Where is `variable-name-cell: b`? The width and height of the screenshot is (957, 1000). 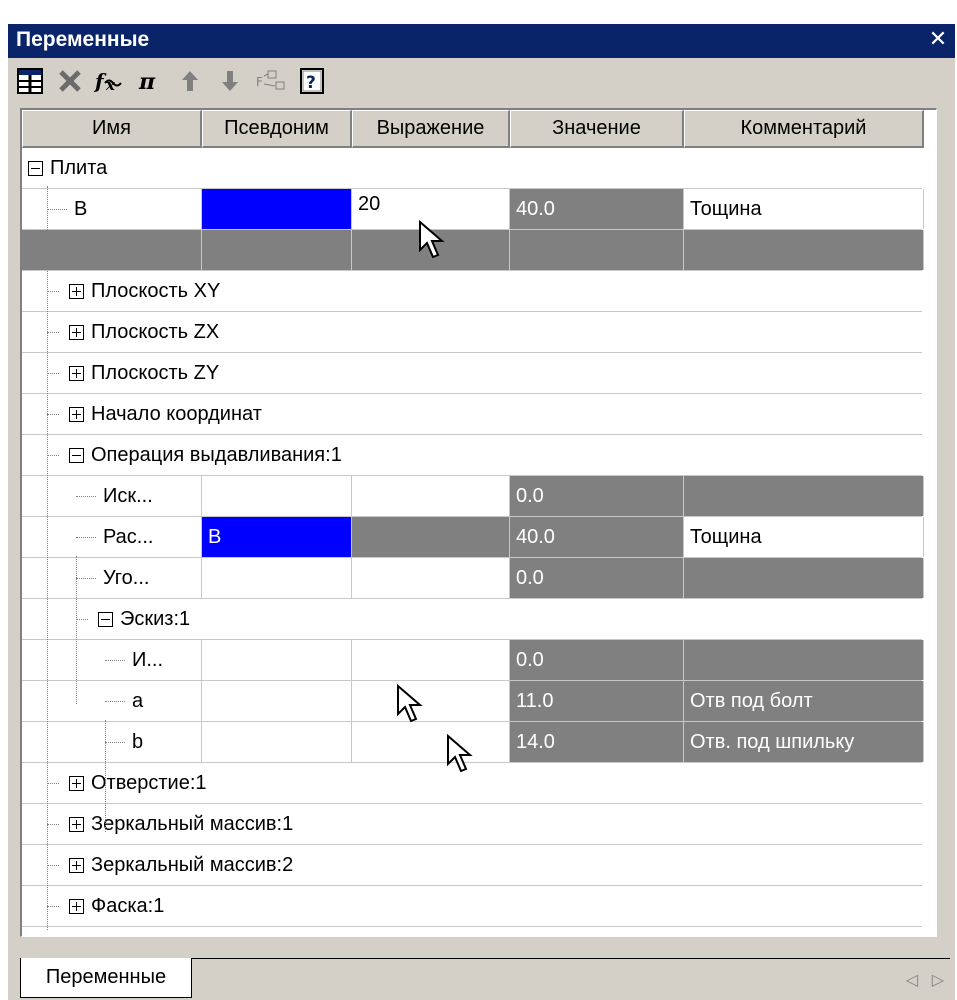 variable-name-cell: b is located at coordinates (112, 742).